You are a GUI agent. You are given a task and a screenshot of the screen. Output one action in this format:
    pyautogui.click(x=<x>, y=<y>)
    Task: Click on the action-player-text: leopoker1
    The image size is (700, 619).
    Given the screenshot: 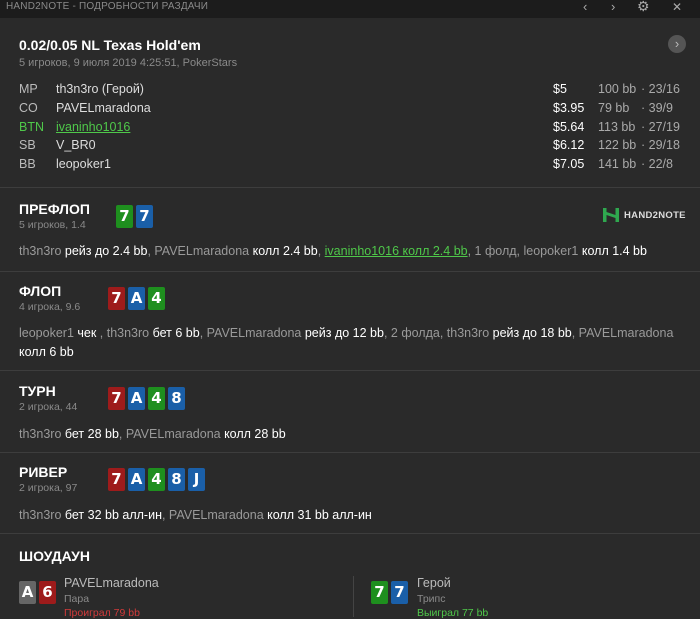 What is the action you would take?
    pyautogui.click(x=48, y=333)
    